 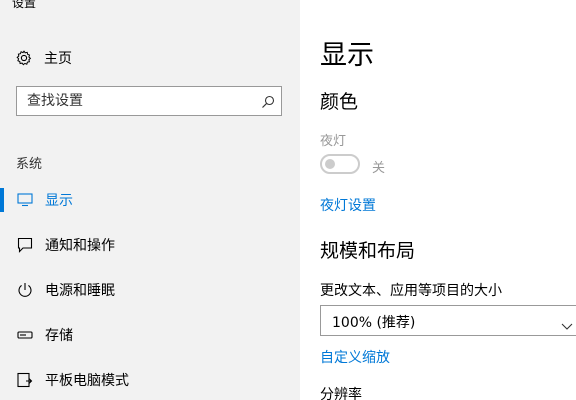 I want to click on power-icon, so click(x=25, y=290).